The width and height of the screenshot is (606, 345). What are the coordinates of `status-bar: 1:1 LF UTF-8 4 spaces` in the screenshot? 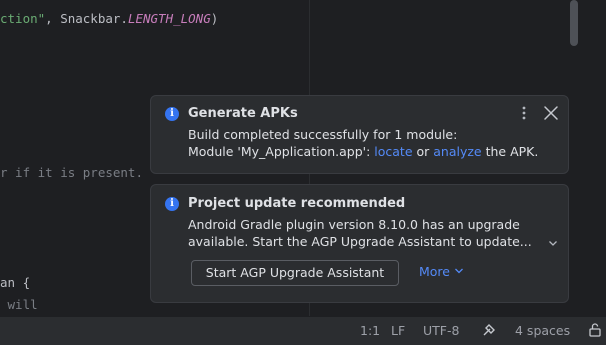 It's located at (303, 330).